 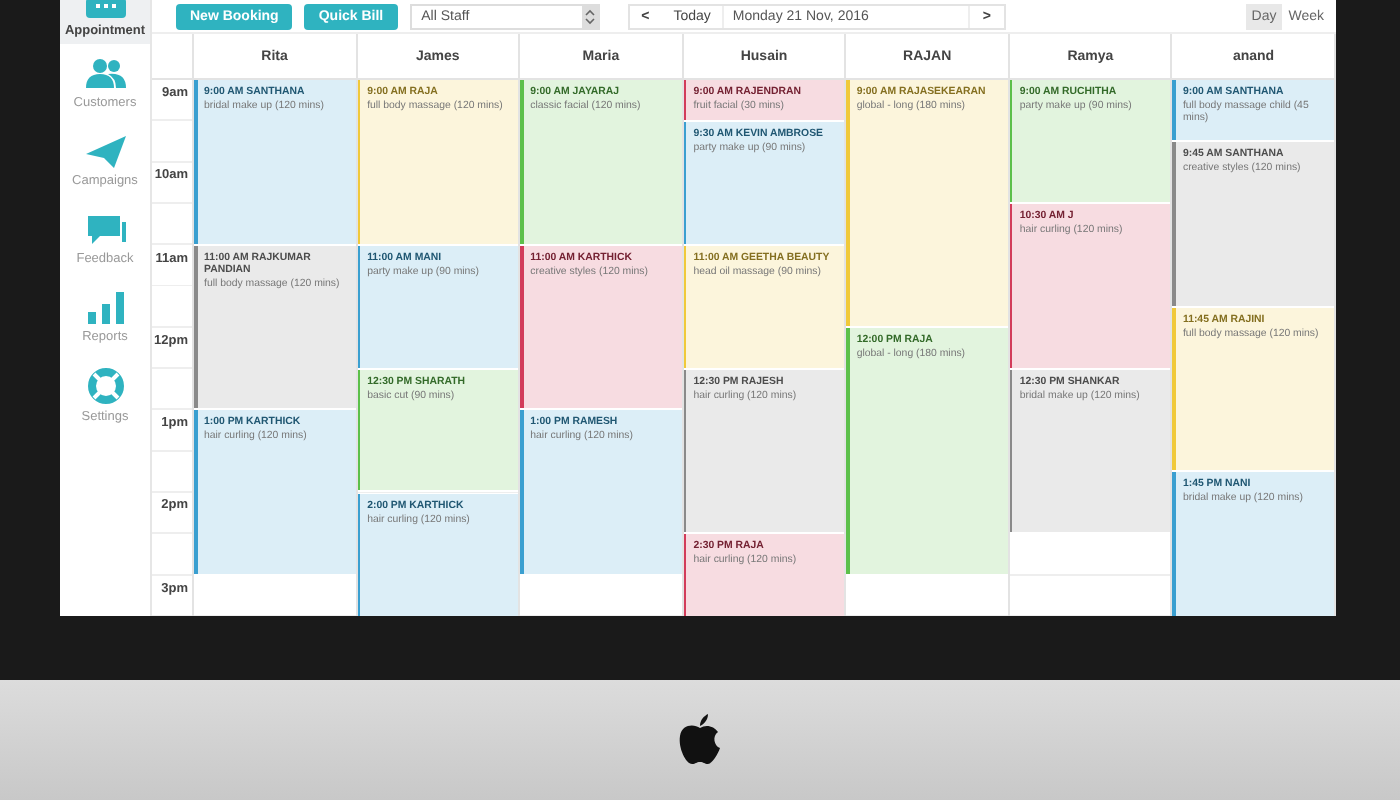 What do you see at coordinates (105, 9) in the screenshot?
I see `grid-icon` at bounding box center [105, 9].